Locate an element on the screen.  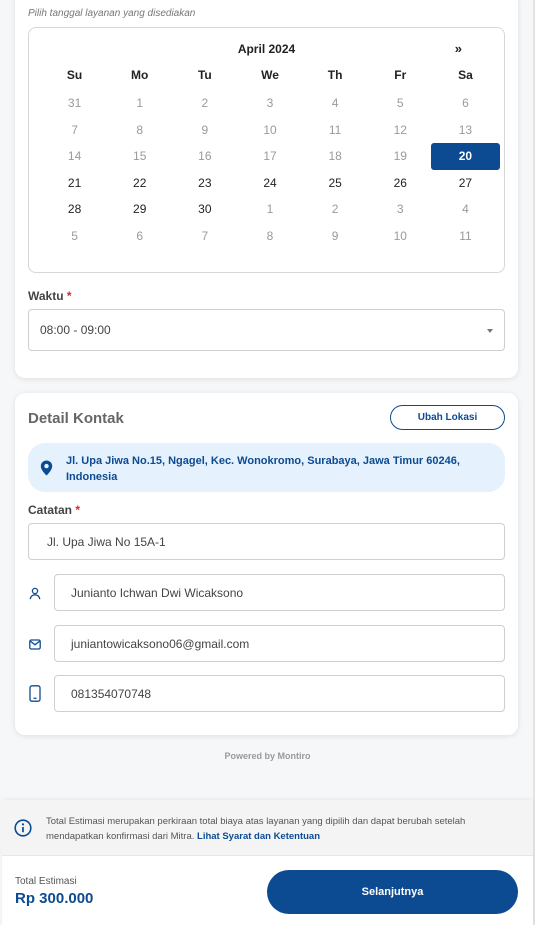
calendar-day: 21 is located at coordinates (74, 183).